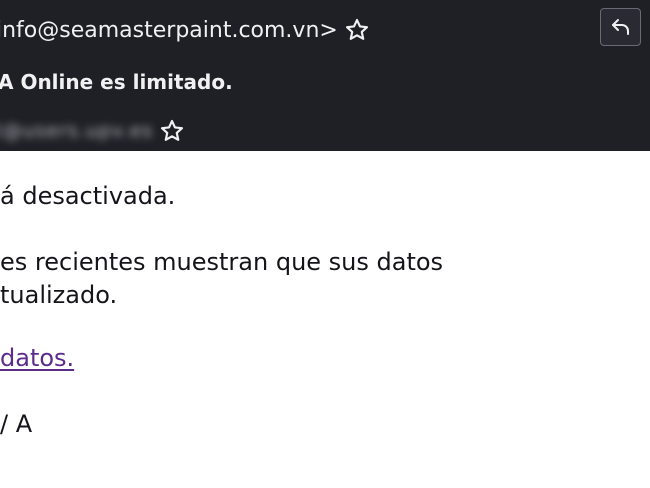  What do you see at coordinates (169, 30) in the screenshot?
I see `sender-address: info@seamasterpaint.com.vn>` at bounding box center [169, 30].